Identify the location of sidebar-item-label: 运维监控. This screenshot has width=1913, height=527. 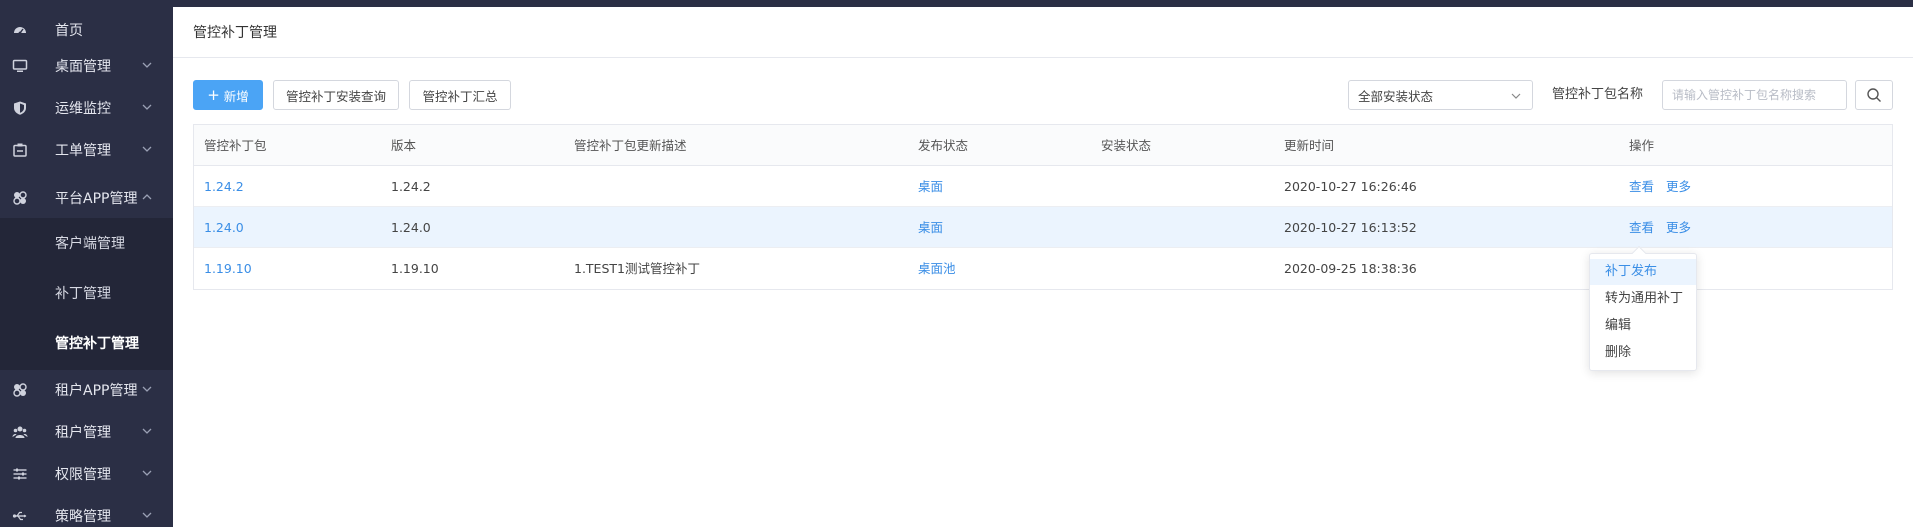
(83, 109).